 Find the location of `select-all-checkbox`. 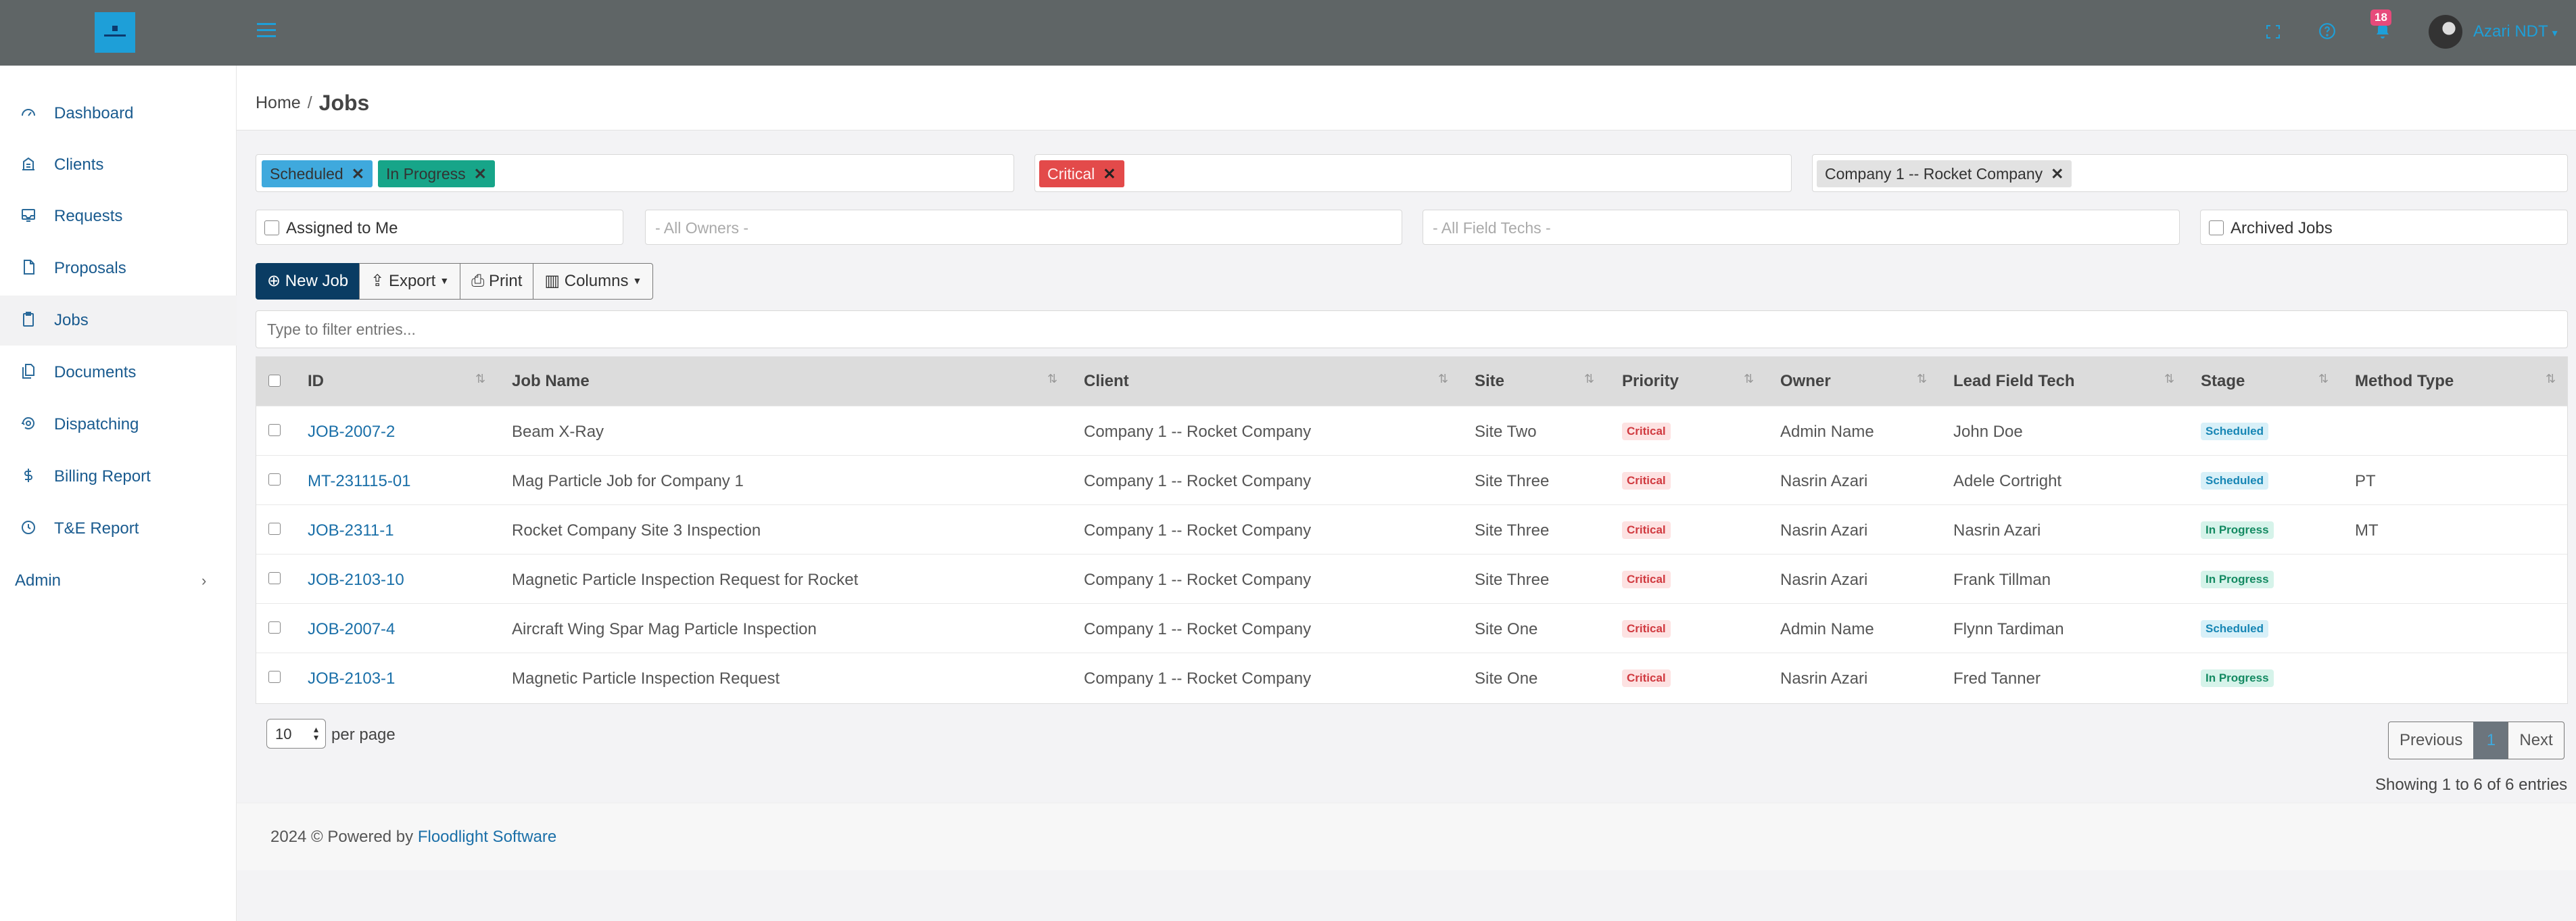

select-all-checkbox is located at coordinates (274, 381).